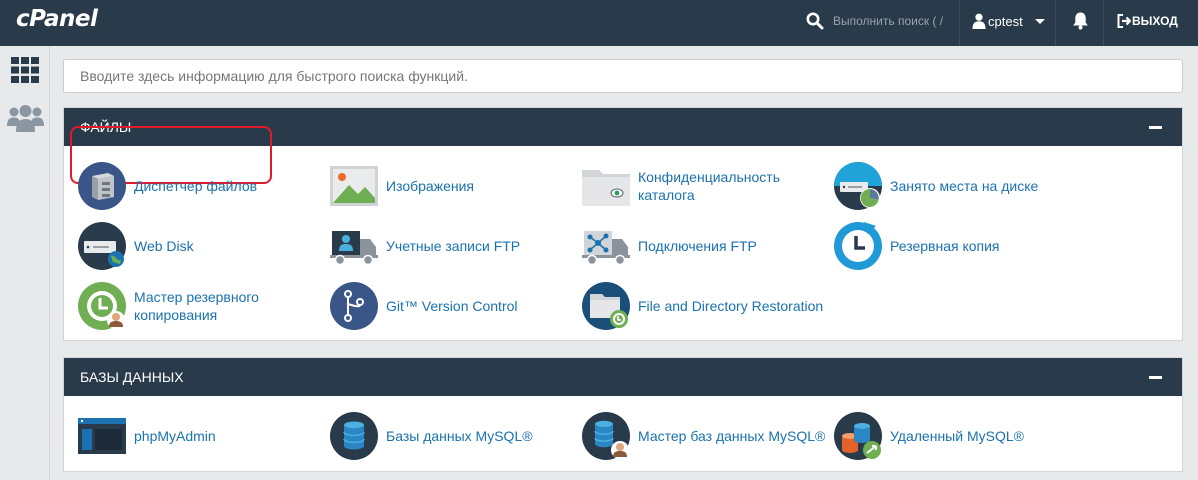 Image resolution: width=1198 pixels, height=480 pixels. I want to click on backup-wizard-item: Мастер резервного копирования, so click(198, 306).